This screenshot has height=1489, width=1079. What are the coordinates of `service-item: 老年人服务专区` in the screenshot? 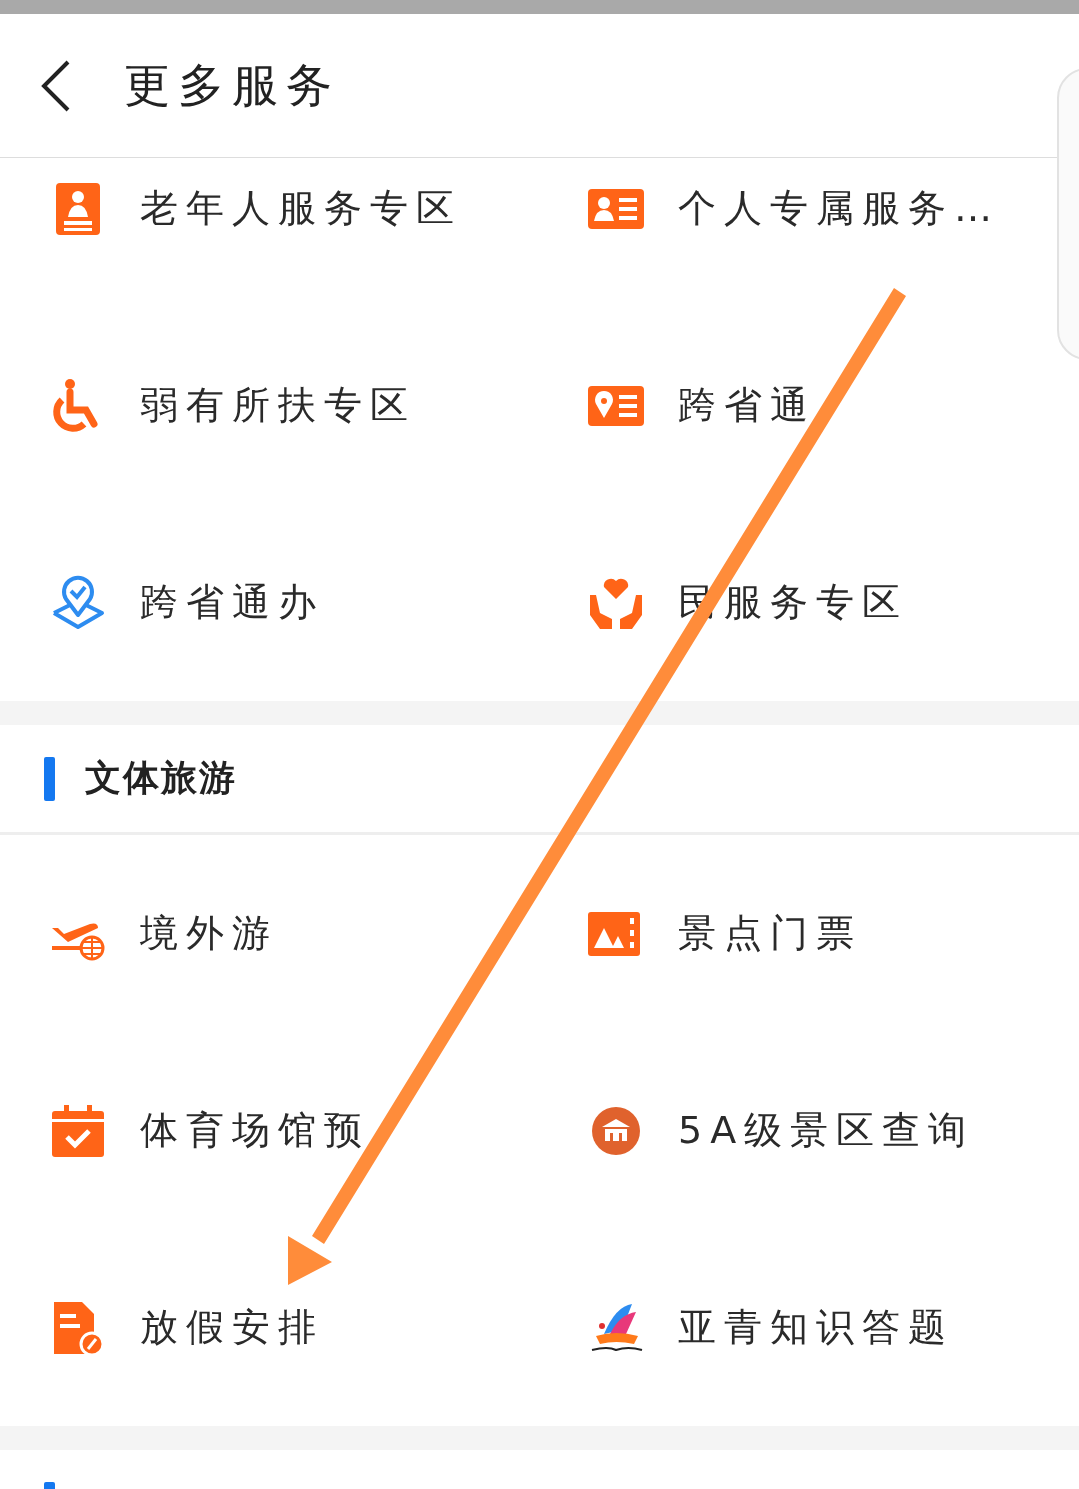 It's located at (231, 232).